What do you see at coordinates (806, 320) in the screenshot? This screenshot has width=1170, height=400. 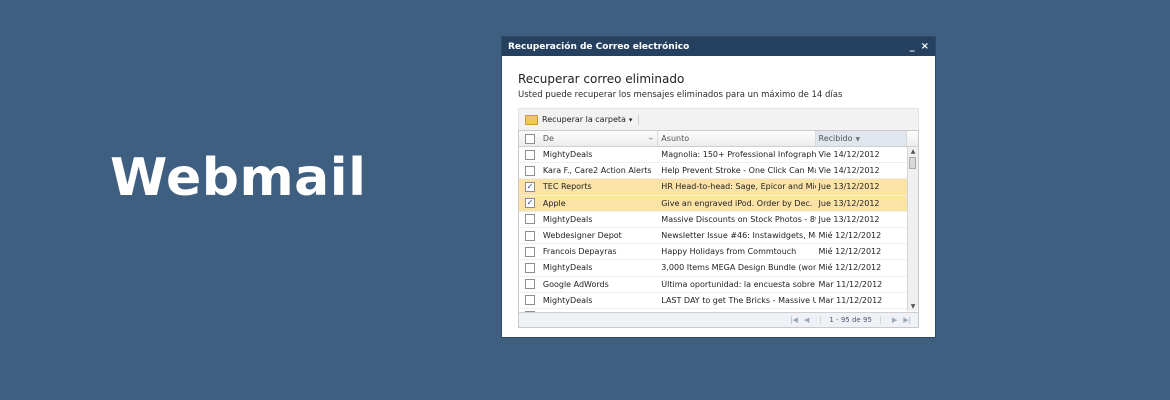 I see `prev-page-icon: ◀` at bounding box center [806, 320].